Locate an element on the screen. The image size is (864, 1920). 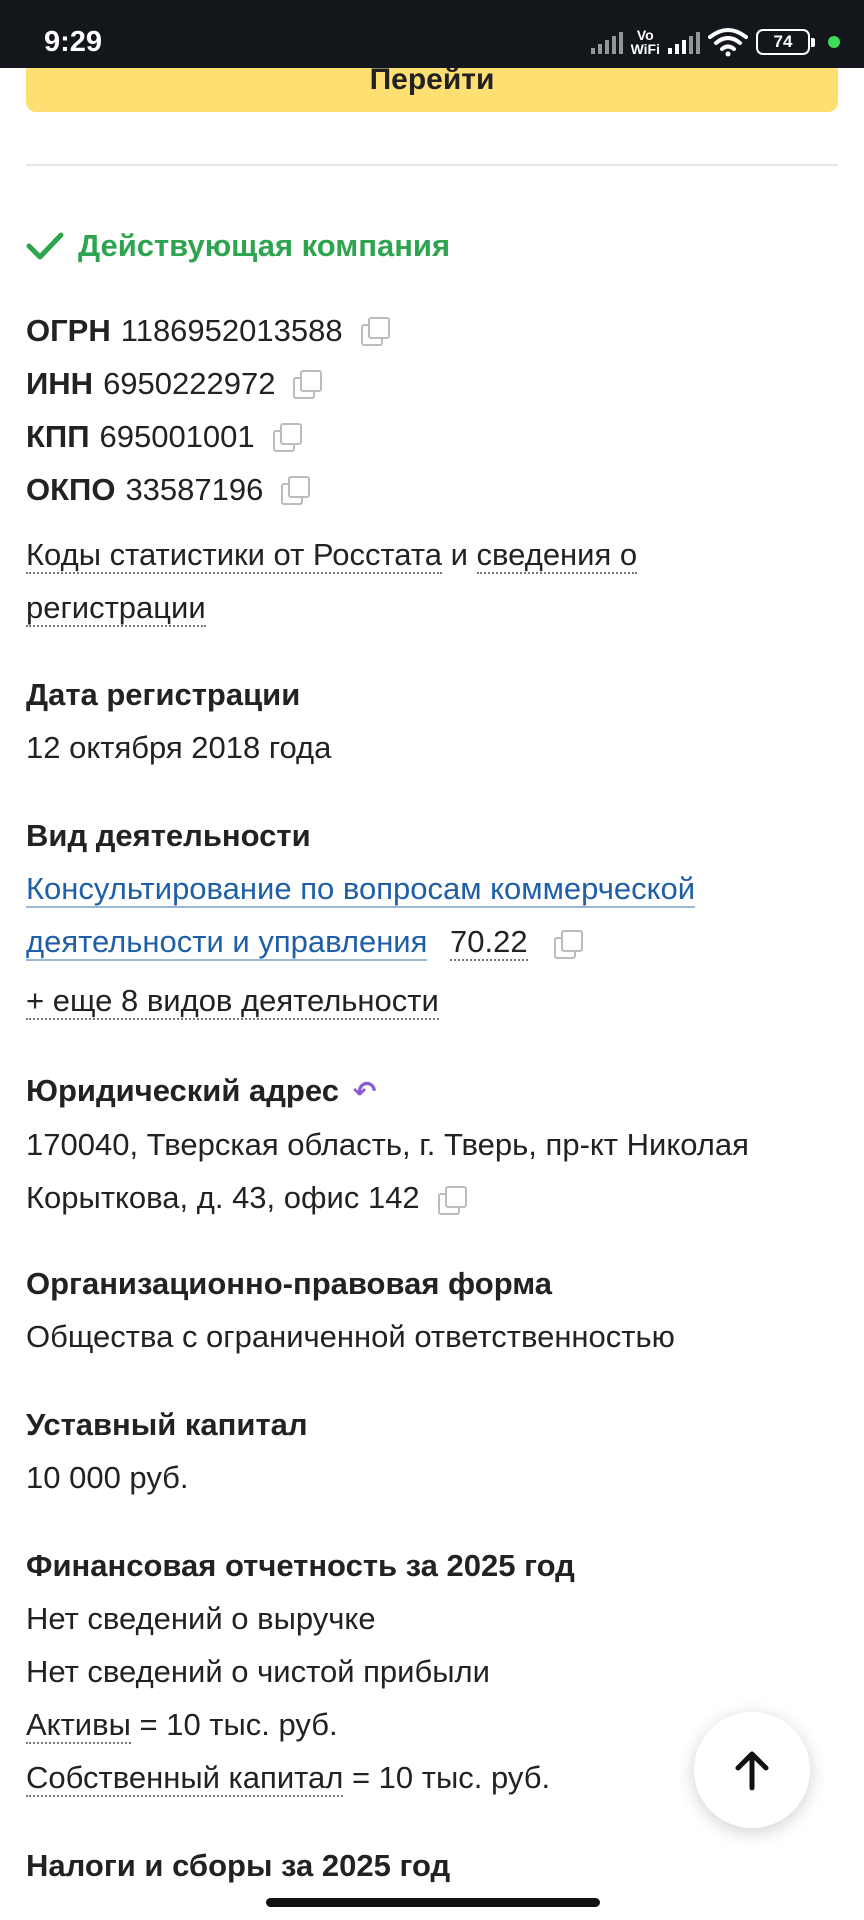
scroll-top-button is located at coordinates (752, 1770).